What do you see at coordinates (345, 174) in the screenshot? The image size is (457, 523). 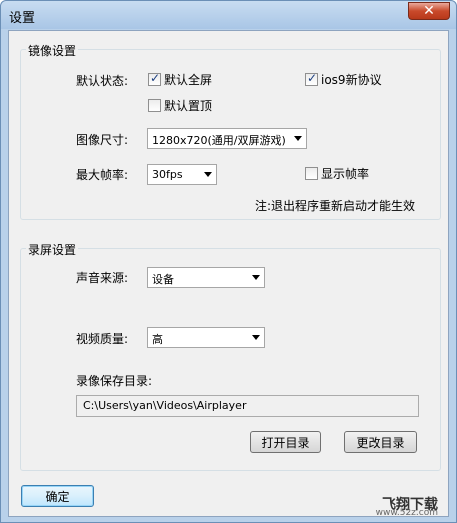 I see `show-fps-label: 显示帧率` at bounding box center [345, 174].